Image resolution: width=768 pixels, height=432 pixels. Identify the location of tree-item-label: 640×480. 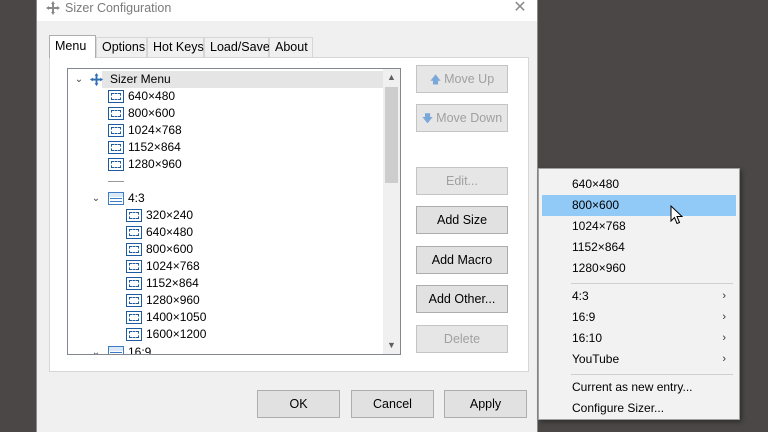
(152, 96).